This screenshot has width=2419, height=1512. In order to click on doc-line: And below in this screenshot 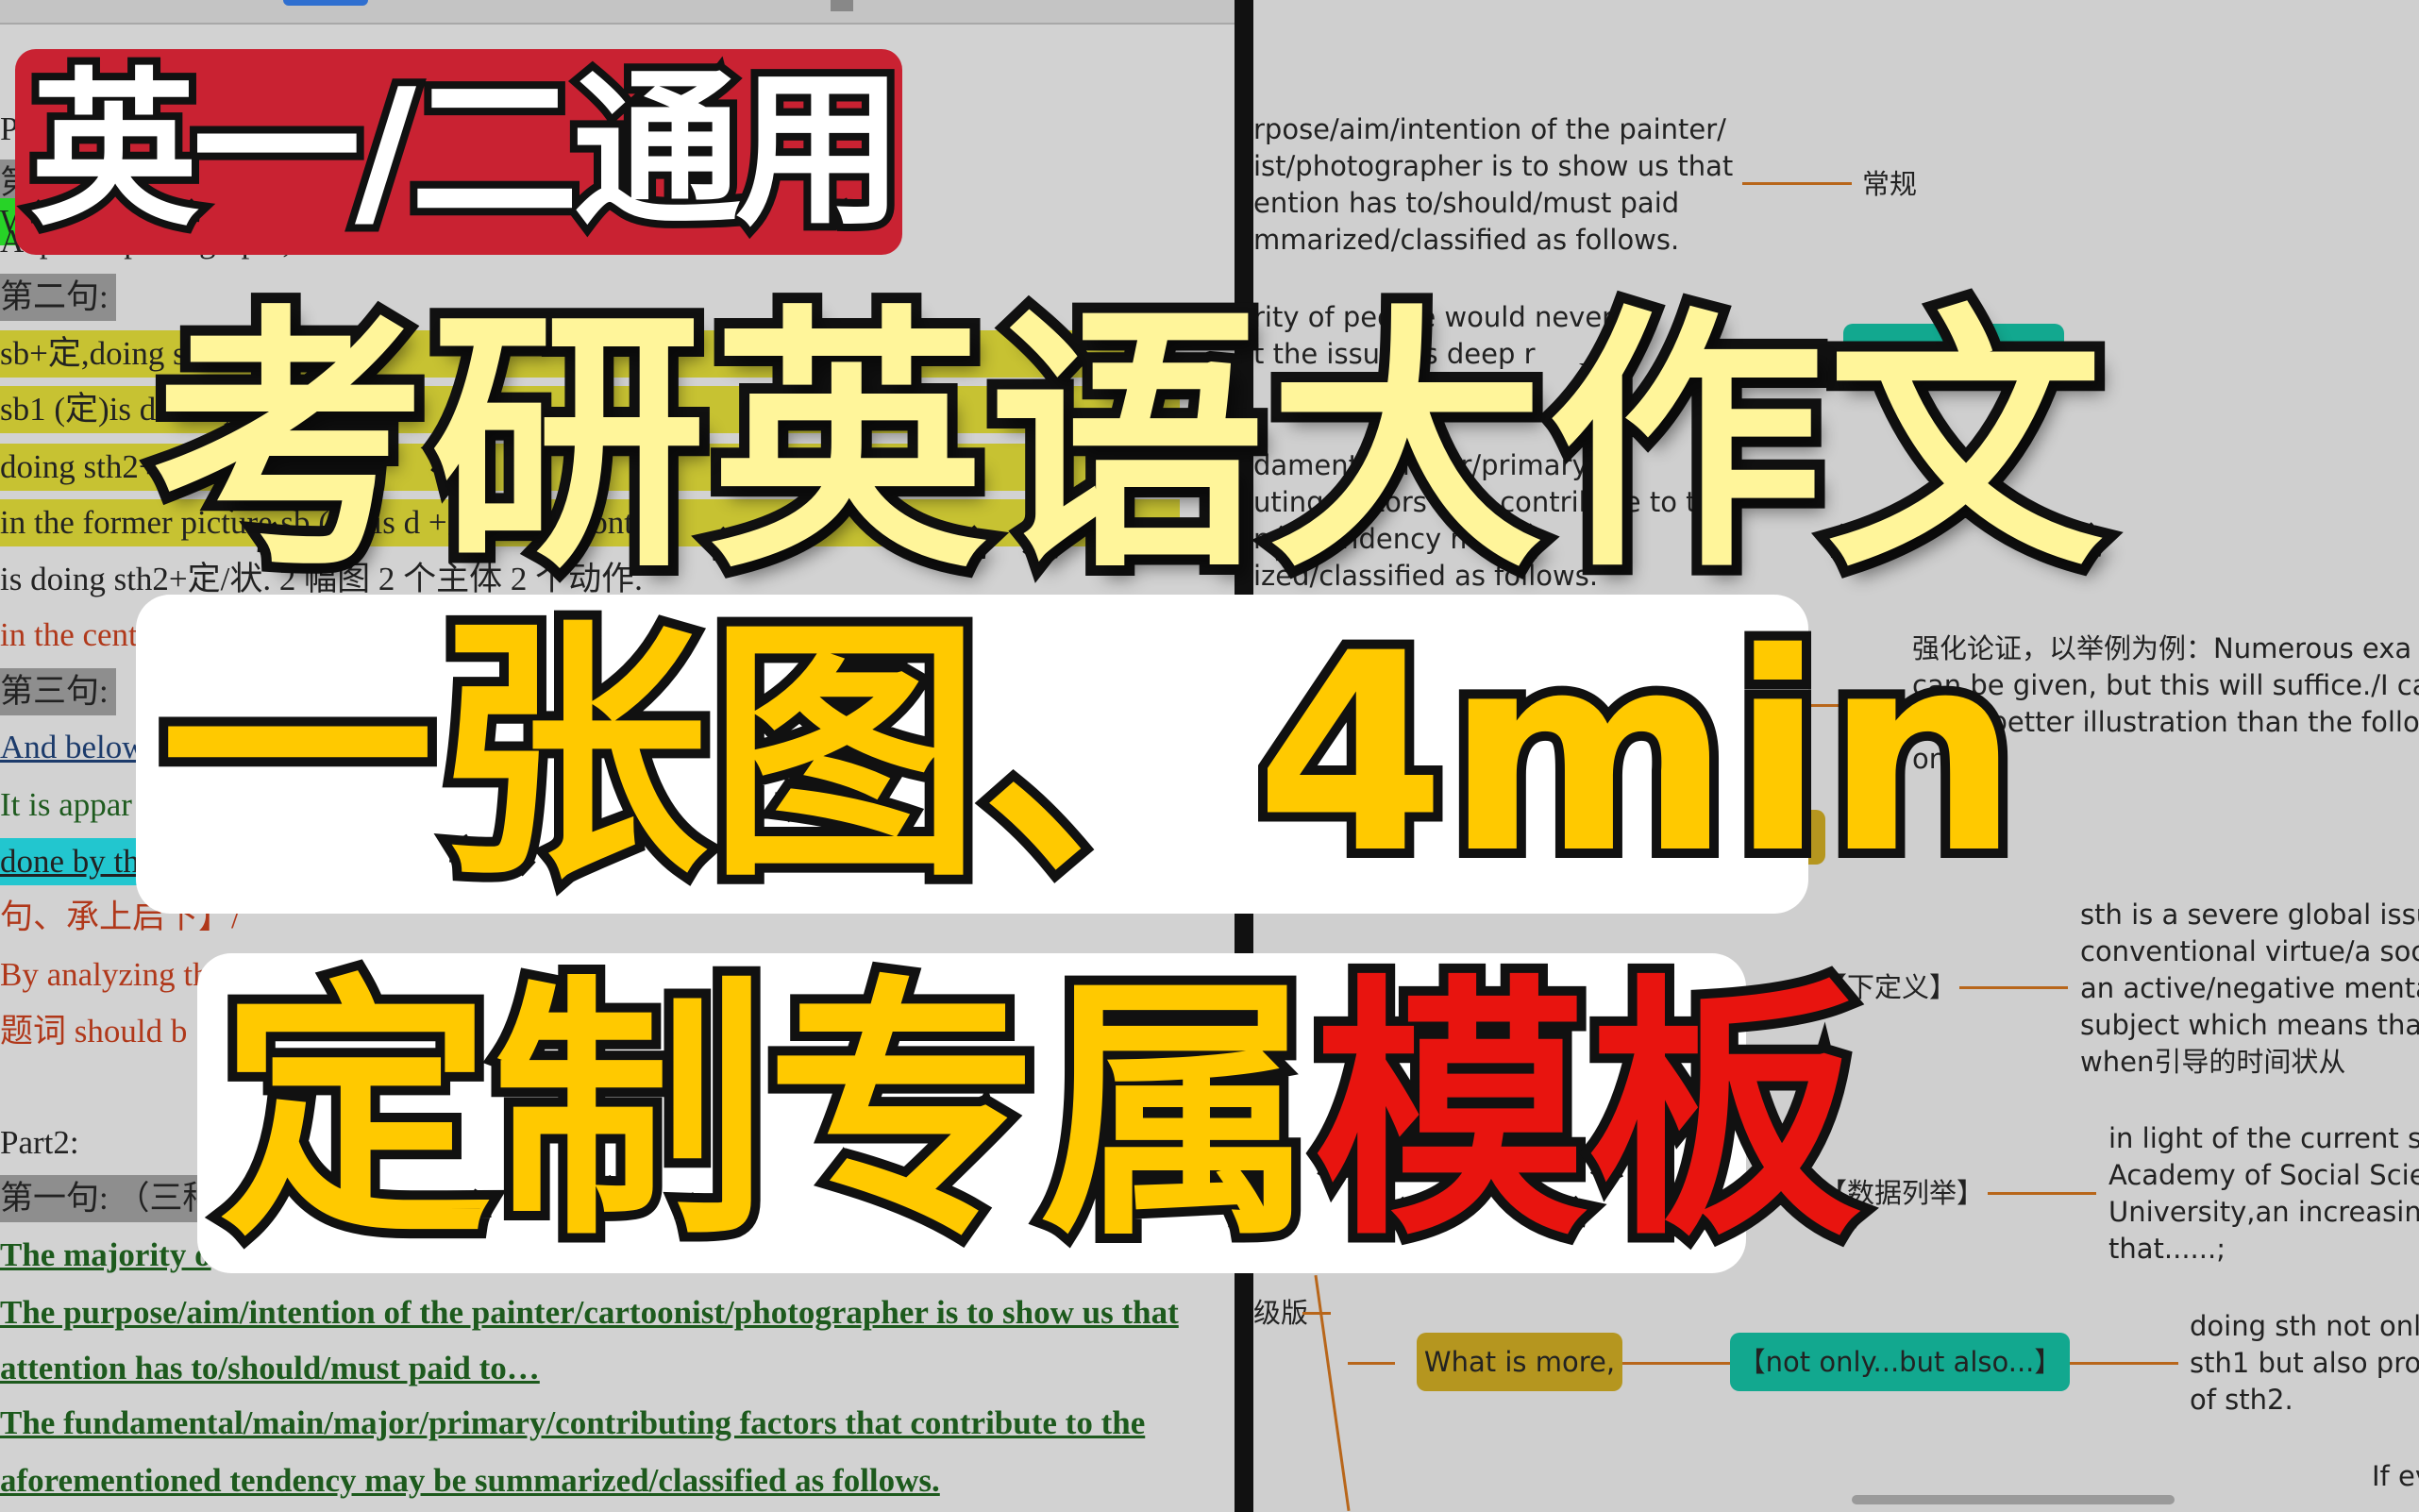, I will do `click(73, 747)`.